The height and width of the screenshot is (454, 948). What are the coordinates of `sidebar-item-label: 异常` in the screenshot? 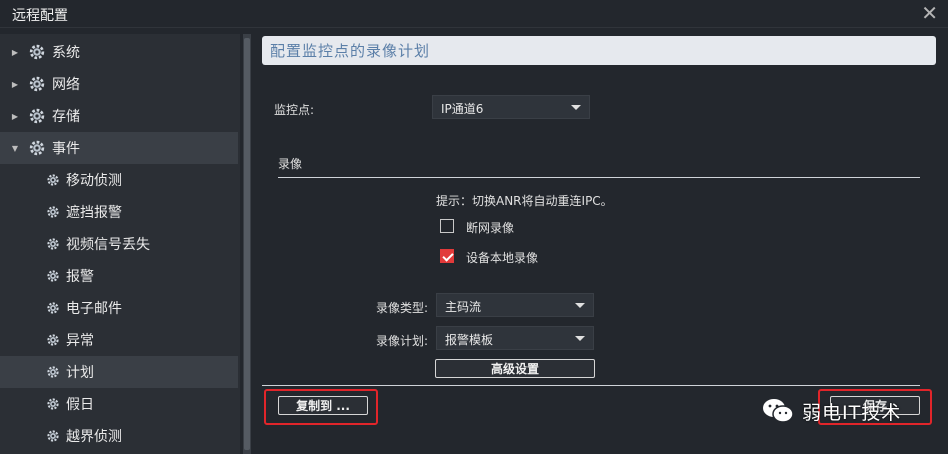 It's located at (80, 341).